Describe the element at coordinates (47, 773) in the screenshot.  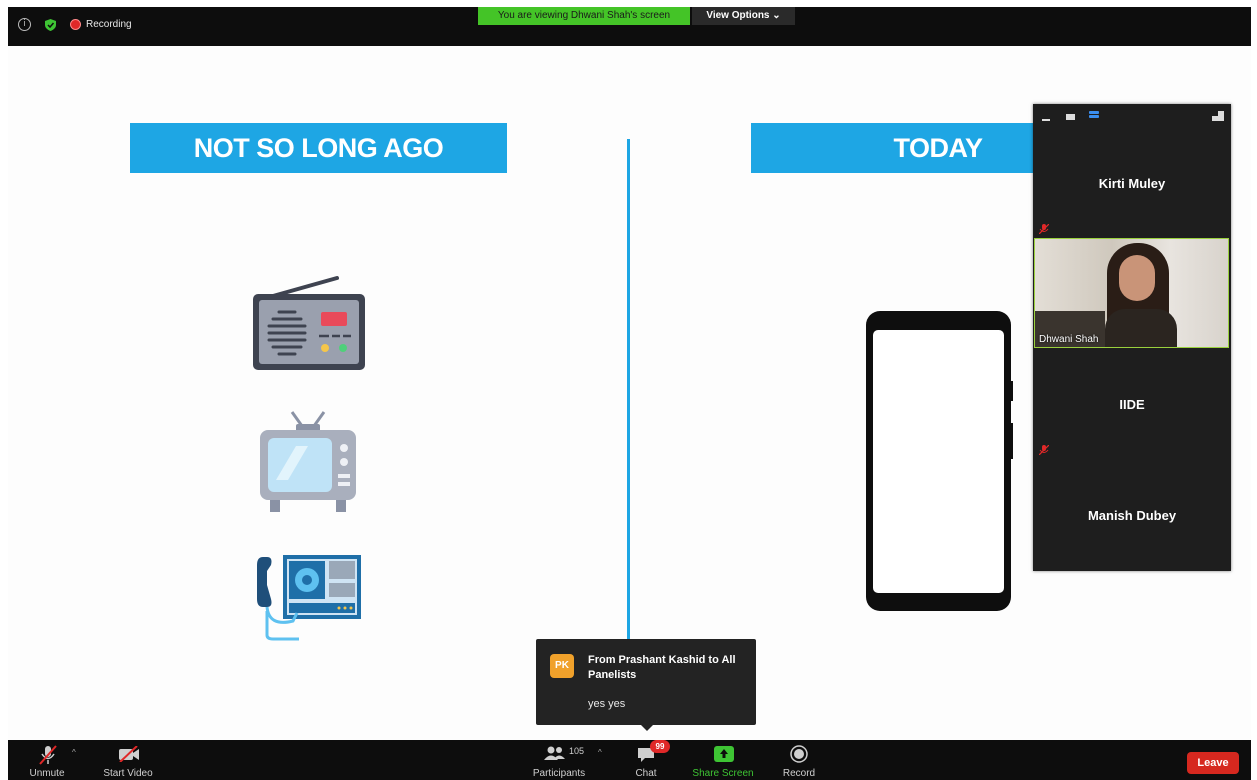
I see `unmute-label: Unmute` at that location.